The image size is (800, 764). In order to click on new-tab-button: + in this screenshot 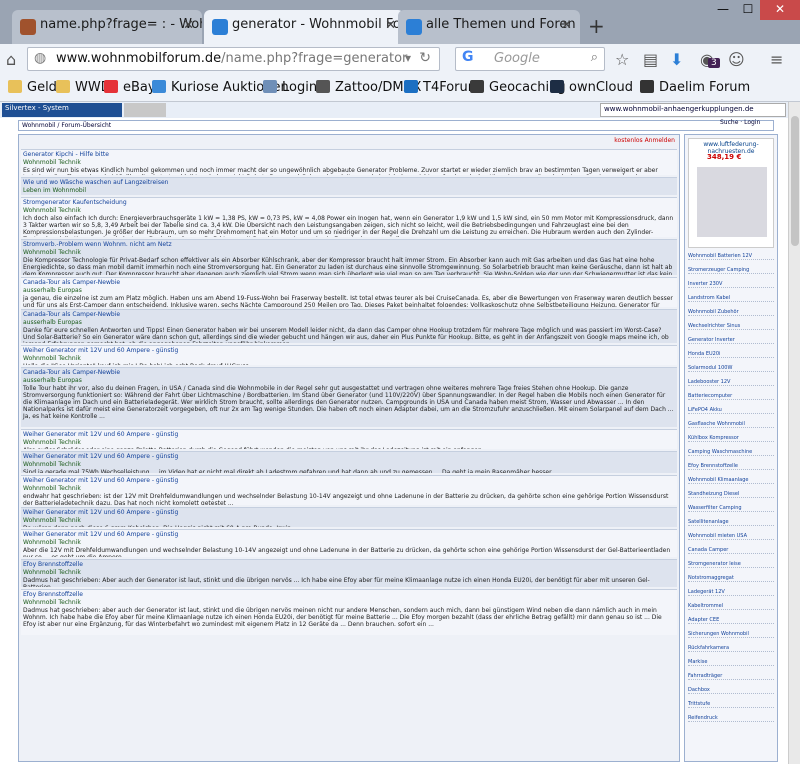, I will do `click(596, 26)`.